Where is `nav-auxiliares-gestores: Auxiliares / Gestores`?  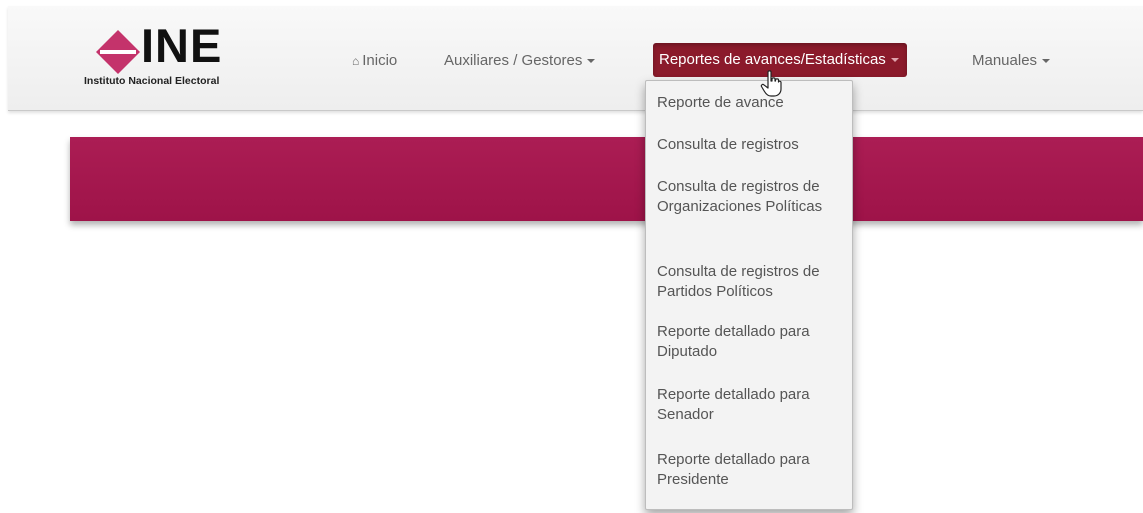
nav-auxiliares-gestores: Auxiliares / Gestores is located at coordinates (520, 61).